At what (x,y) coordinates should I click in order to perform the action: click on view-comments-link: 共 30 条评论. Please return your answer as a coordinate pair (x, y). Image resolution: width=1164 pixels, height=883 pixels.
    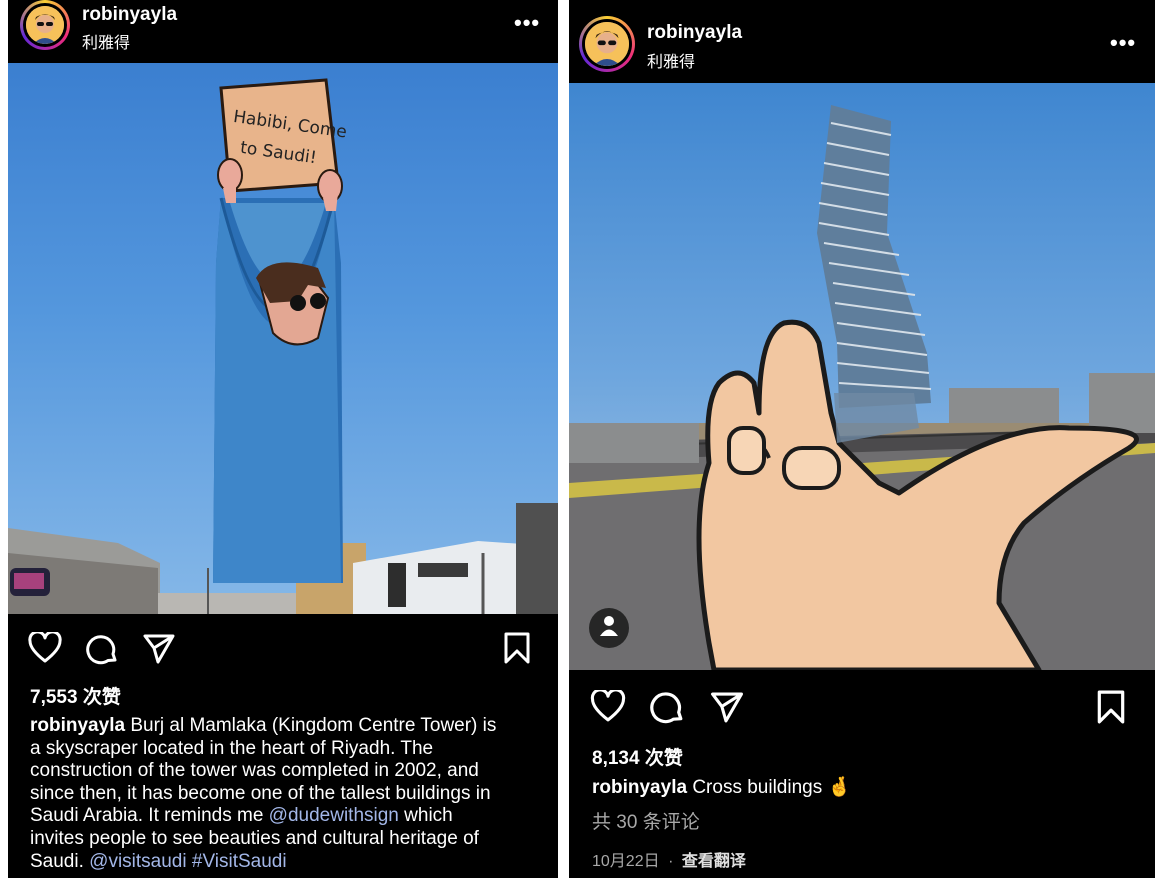
    Looking at the image, I should click on (646, 823).